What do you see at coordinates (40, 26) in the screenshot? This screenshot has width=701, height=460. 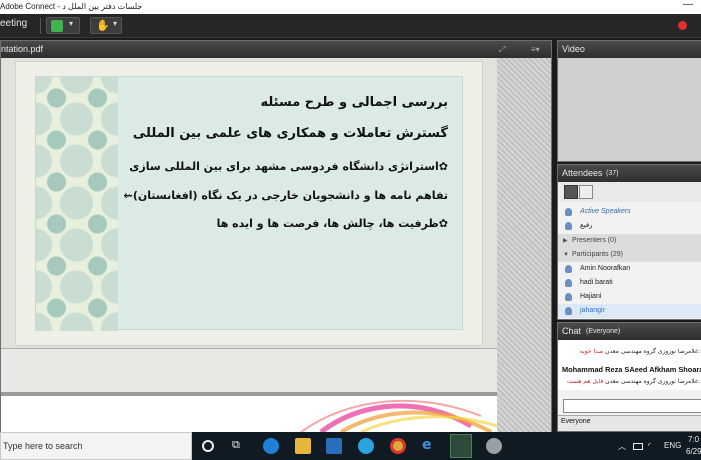 I see `toolbar-divider` at bounding box center [40, 26].